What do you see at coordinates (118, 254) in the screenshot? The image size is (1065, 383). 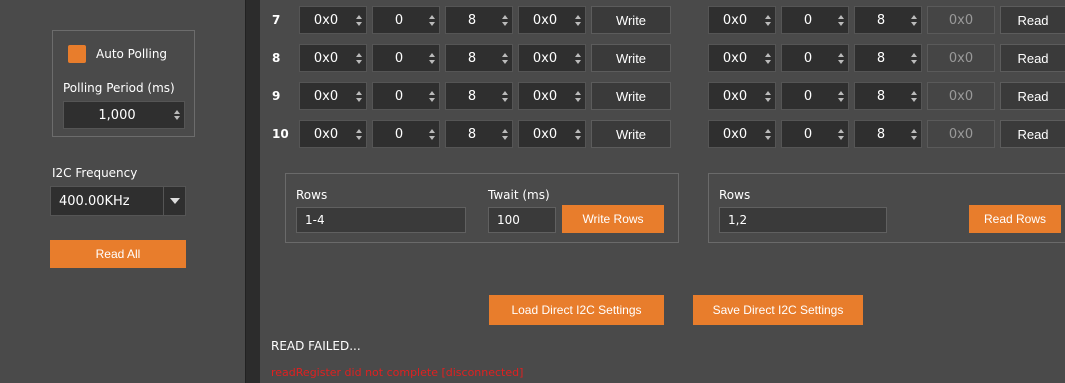 I see `read-all-button: Read All` at bounding box center [118, 254].